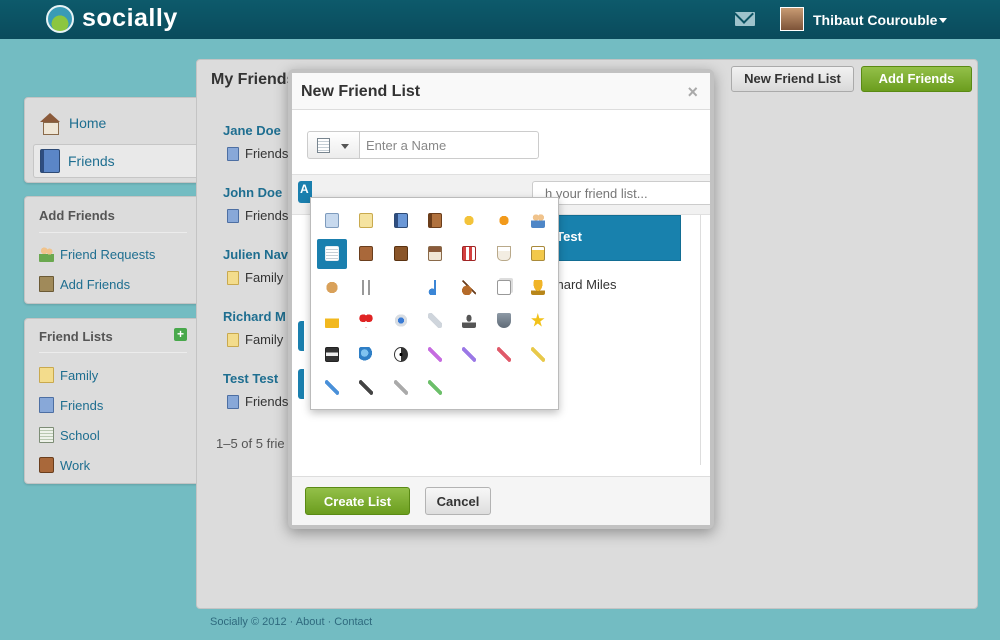 This screenshot has width=1000, height=640. What do you see at coordinates (692, 92) in the screenshot?
I see `close-icon: ×` at bounding box center [692, 92].